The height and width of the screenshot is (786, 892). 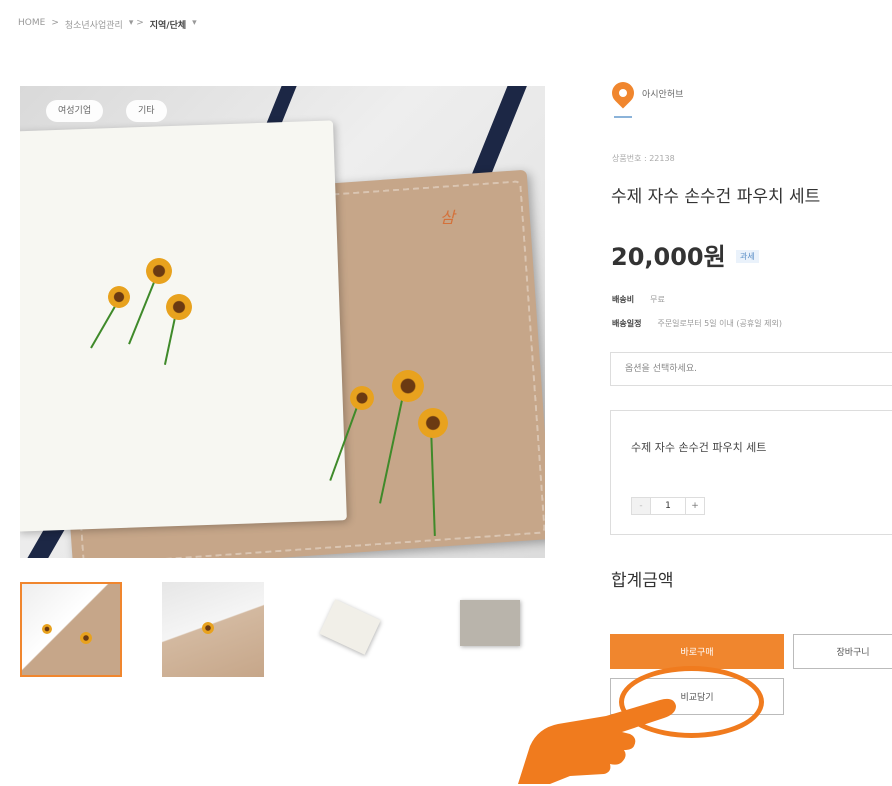 What do you see at coordinates (668, 257) in the screenshot?
I see `product-price: 20,000원` at bounding box center [668, 257].